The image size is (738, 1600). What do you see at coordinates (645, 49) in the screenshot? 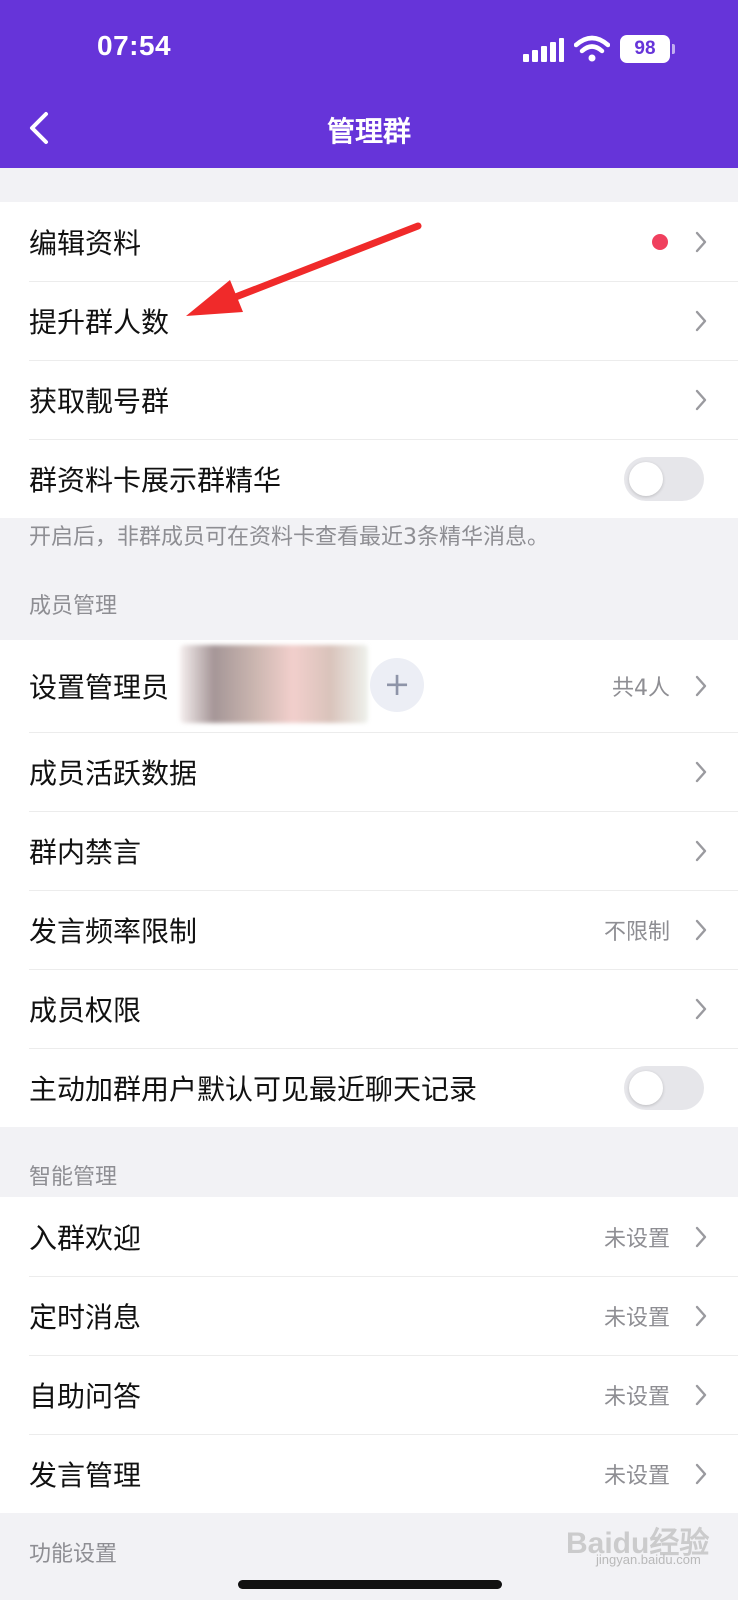
I see `battery-icon: 98` at bounding box center [645, 49].